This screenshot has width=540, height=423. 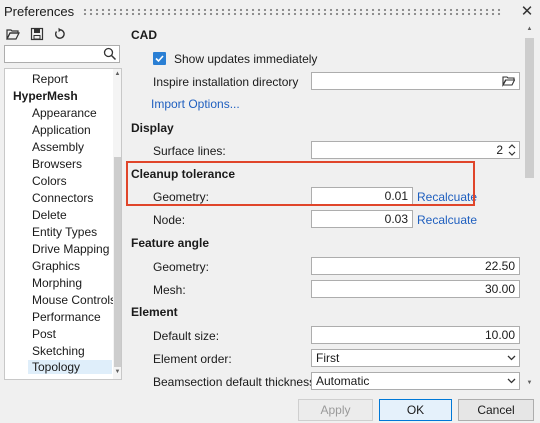 I want to click on tree-item-delete: Delete, so click(x=49, y=215).